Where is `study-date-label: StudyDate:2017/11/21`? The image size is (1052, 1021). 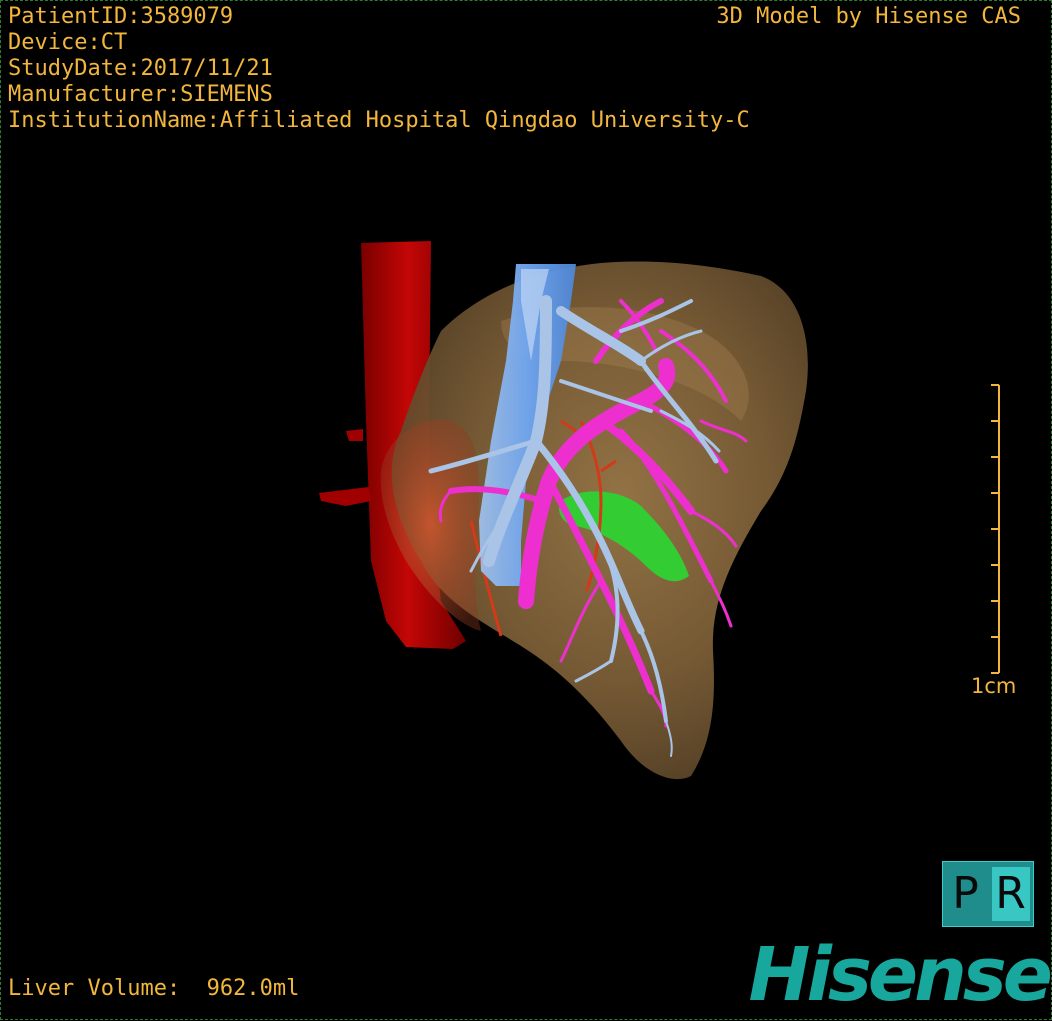 study-date-label: StudyDate:2017/11/21 is located at coordinates (140, 68).